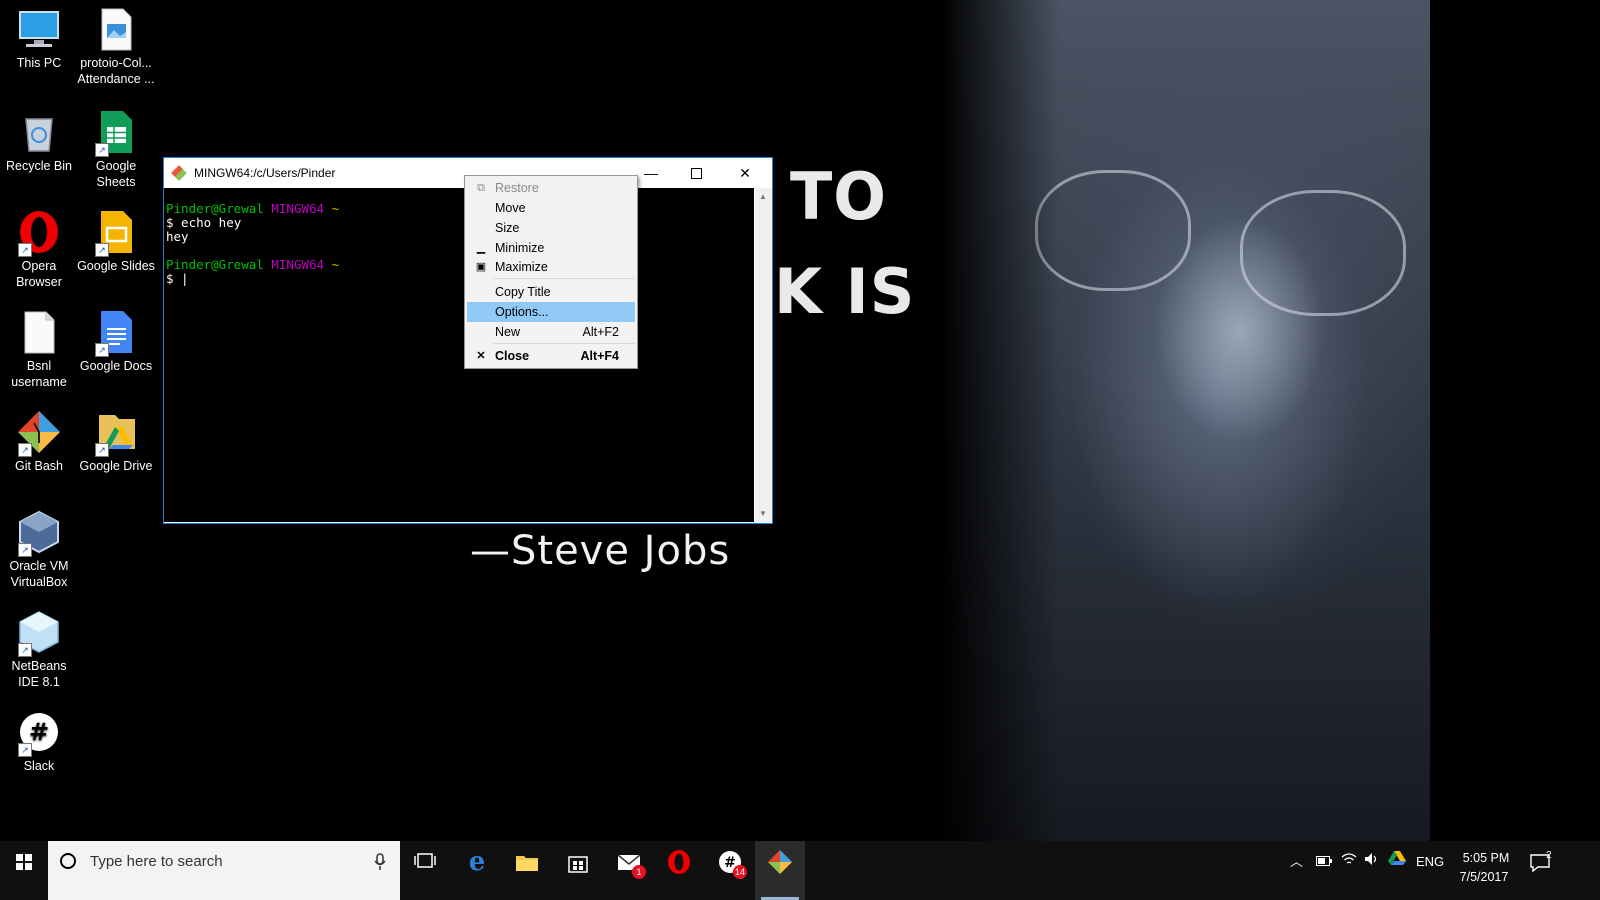 This screenshot has height=900, width=1600. What do you see at coordinates (1486, 858) in the screenshot?
I see `clock-time: 5:05 PM` at bounding box center [1486, 858].